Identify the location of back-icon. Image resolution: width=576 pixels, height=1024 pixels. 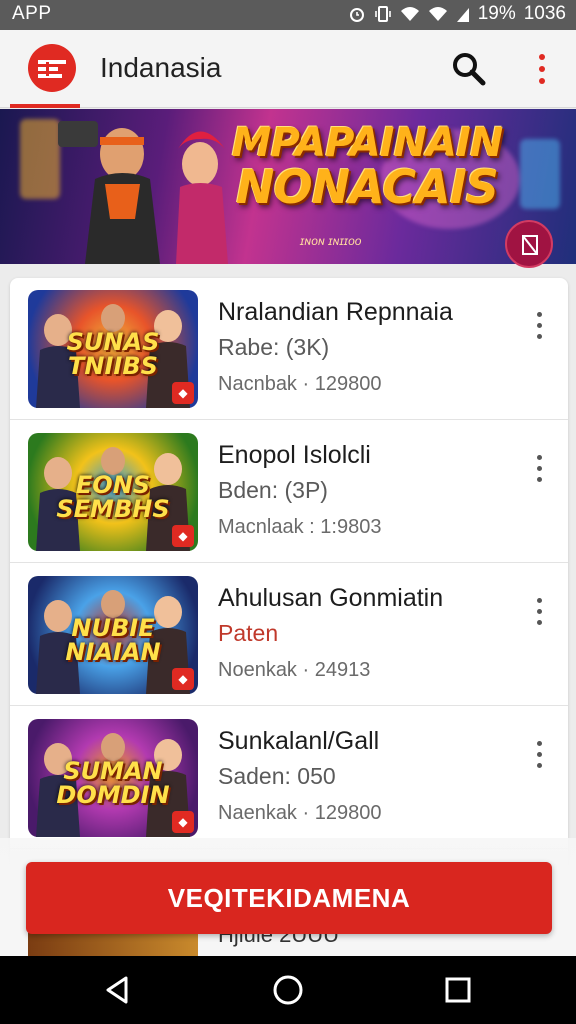
(117, 990).